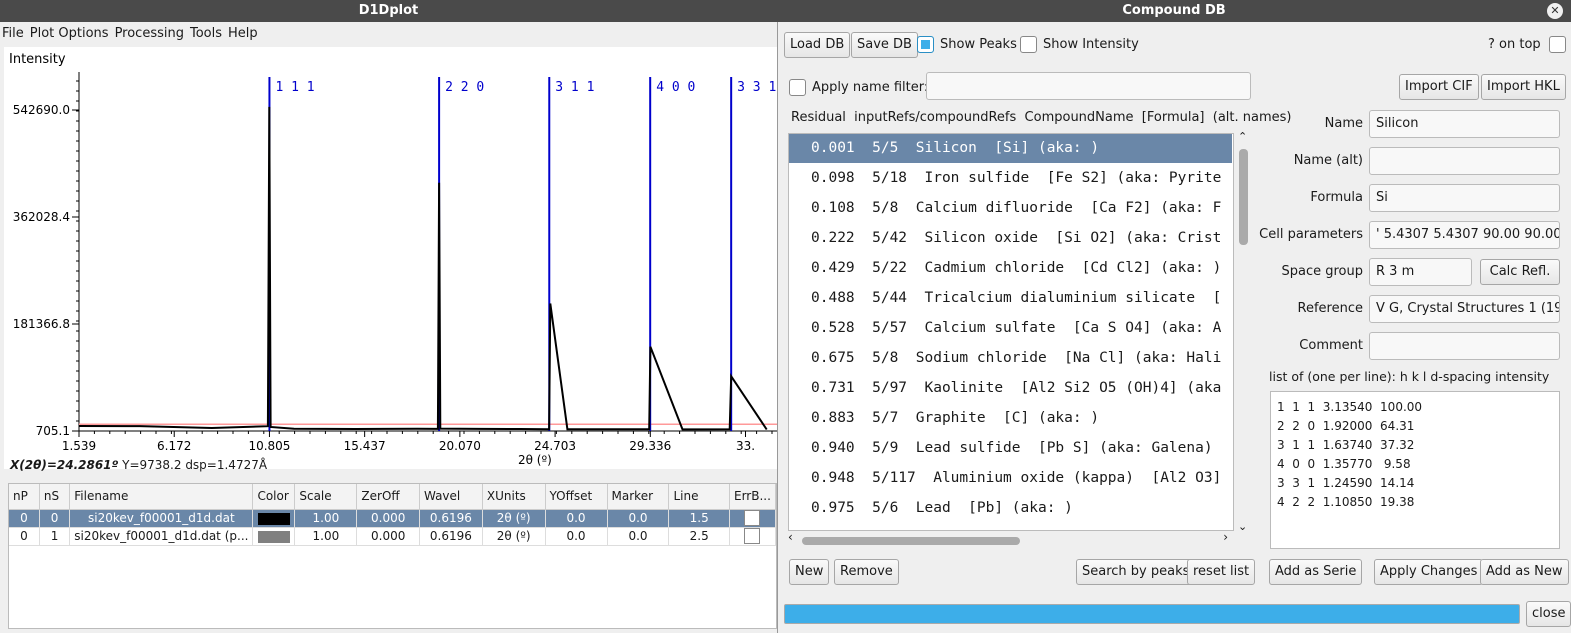 This screenshot has width=1571, height=633. What do you see at coordinates (699, 497) in the screenshot?
I see `col-line: Line` at bounding box center [699, 497].